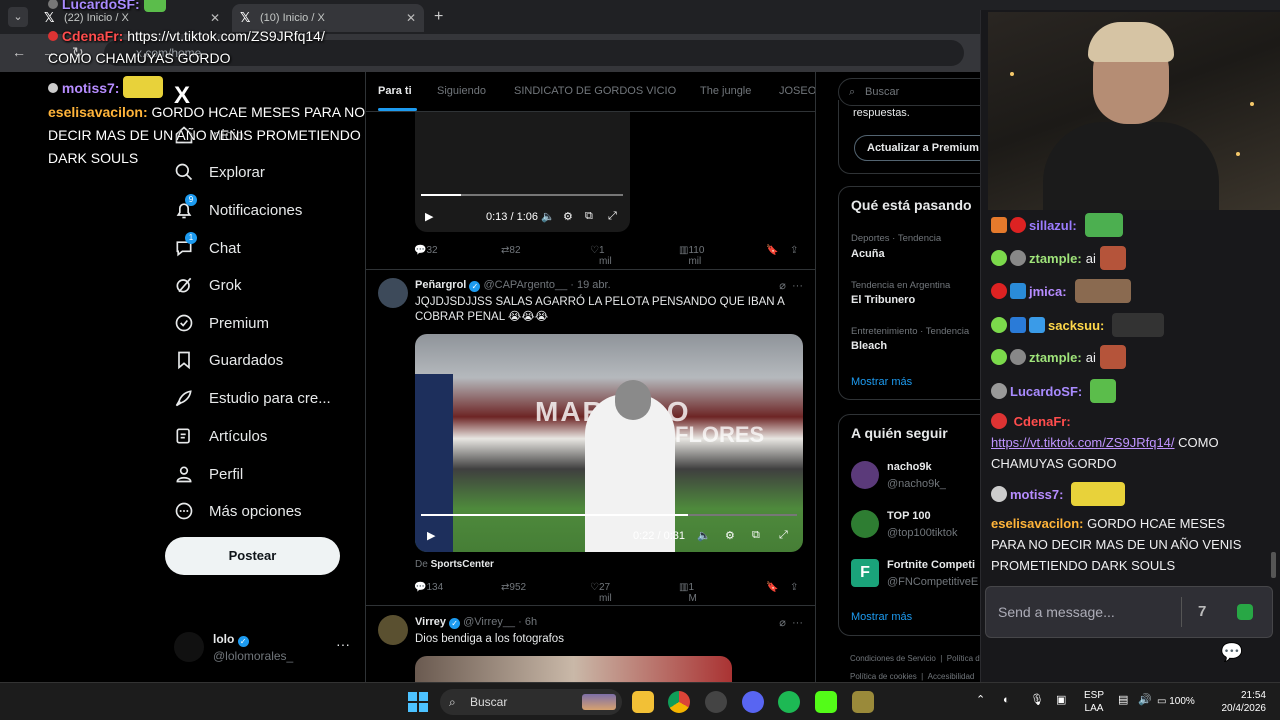  What do you see at coordinates (219, 172) in the screenshot?
I see `nav-explore: Explorar` at bounding box center [219, 172].